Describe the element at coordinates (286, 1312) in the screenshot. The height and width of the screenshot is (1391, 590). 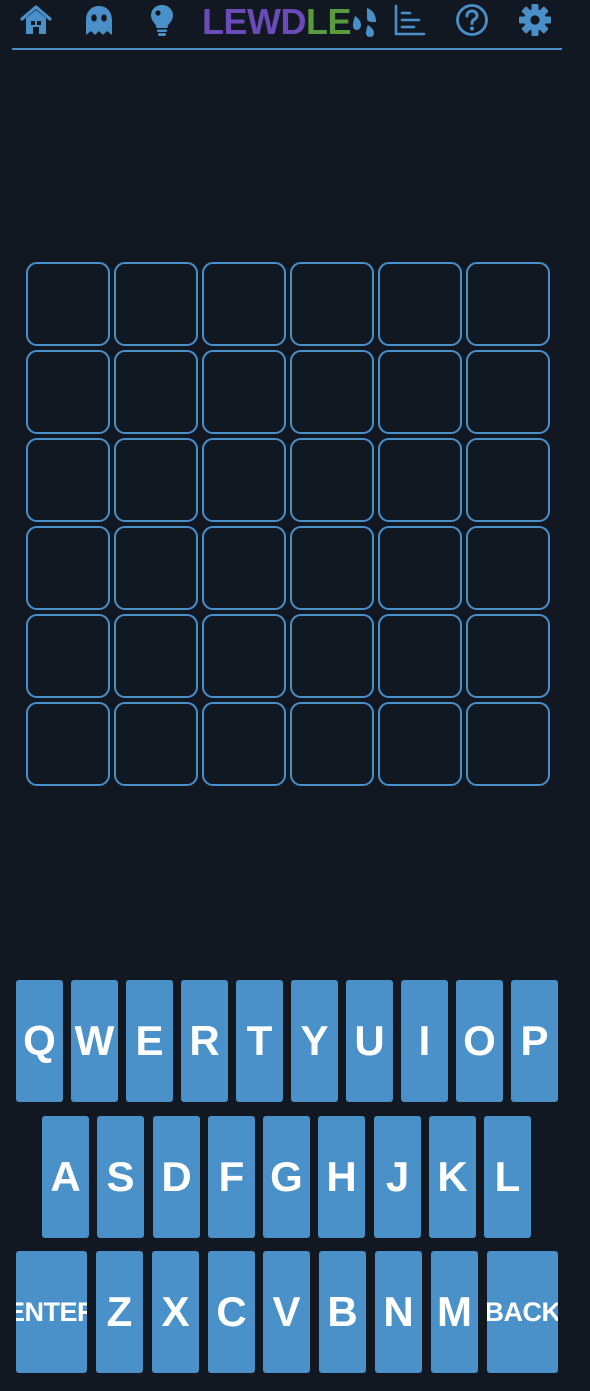
I see `key-v: V` at that location.